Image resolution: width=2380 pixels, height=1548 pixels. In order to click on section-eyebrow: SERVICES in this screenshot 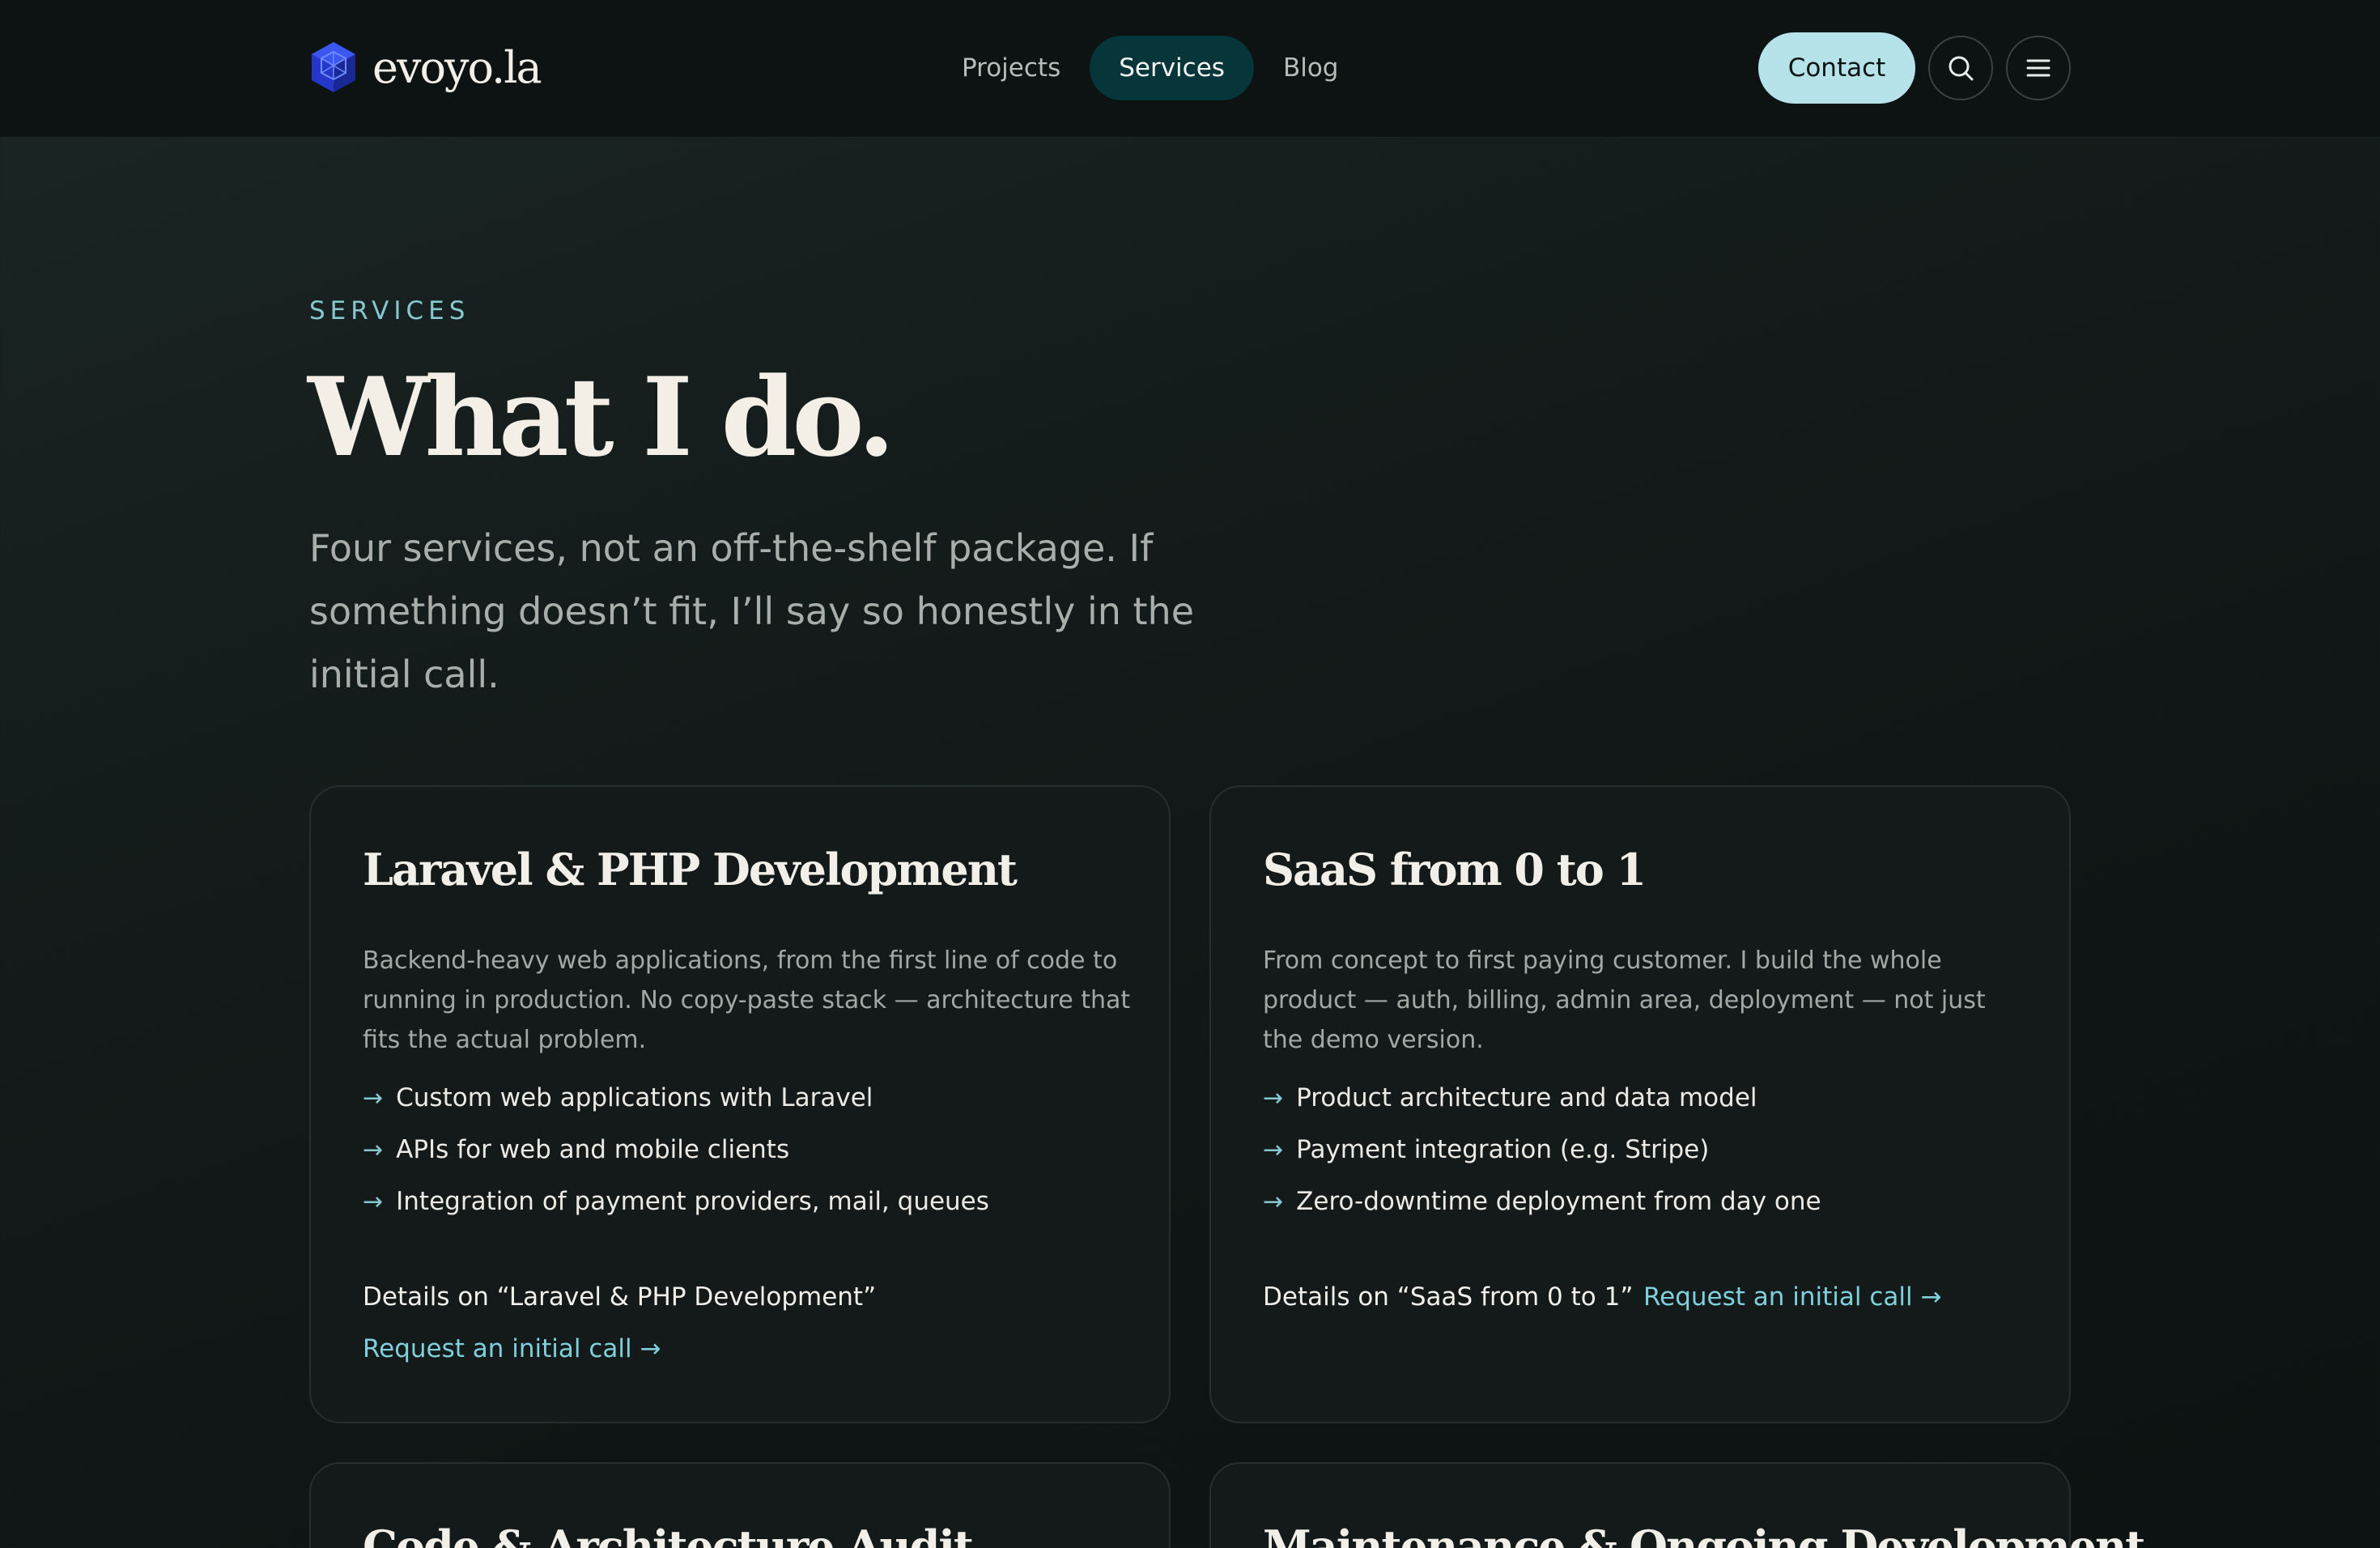, I will do `click(390, 310)`.